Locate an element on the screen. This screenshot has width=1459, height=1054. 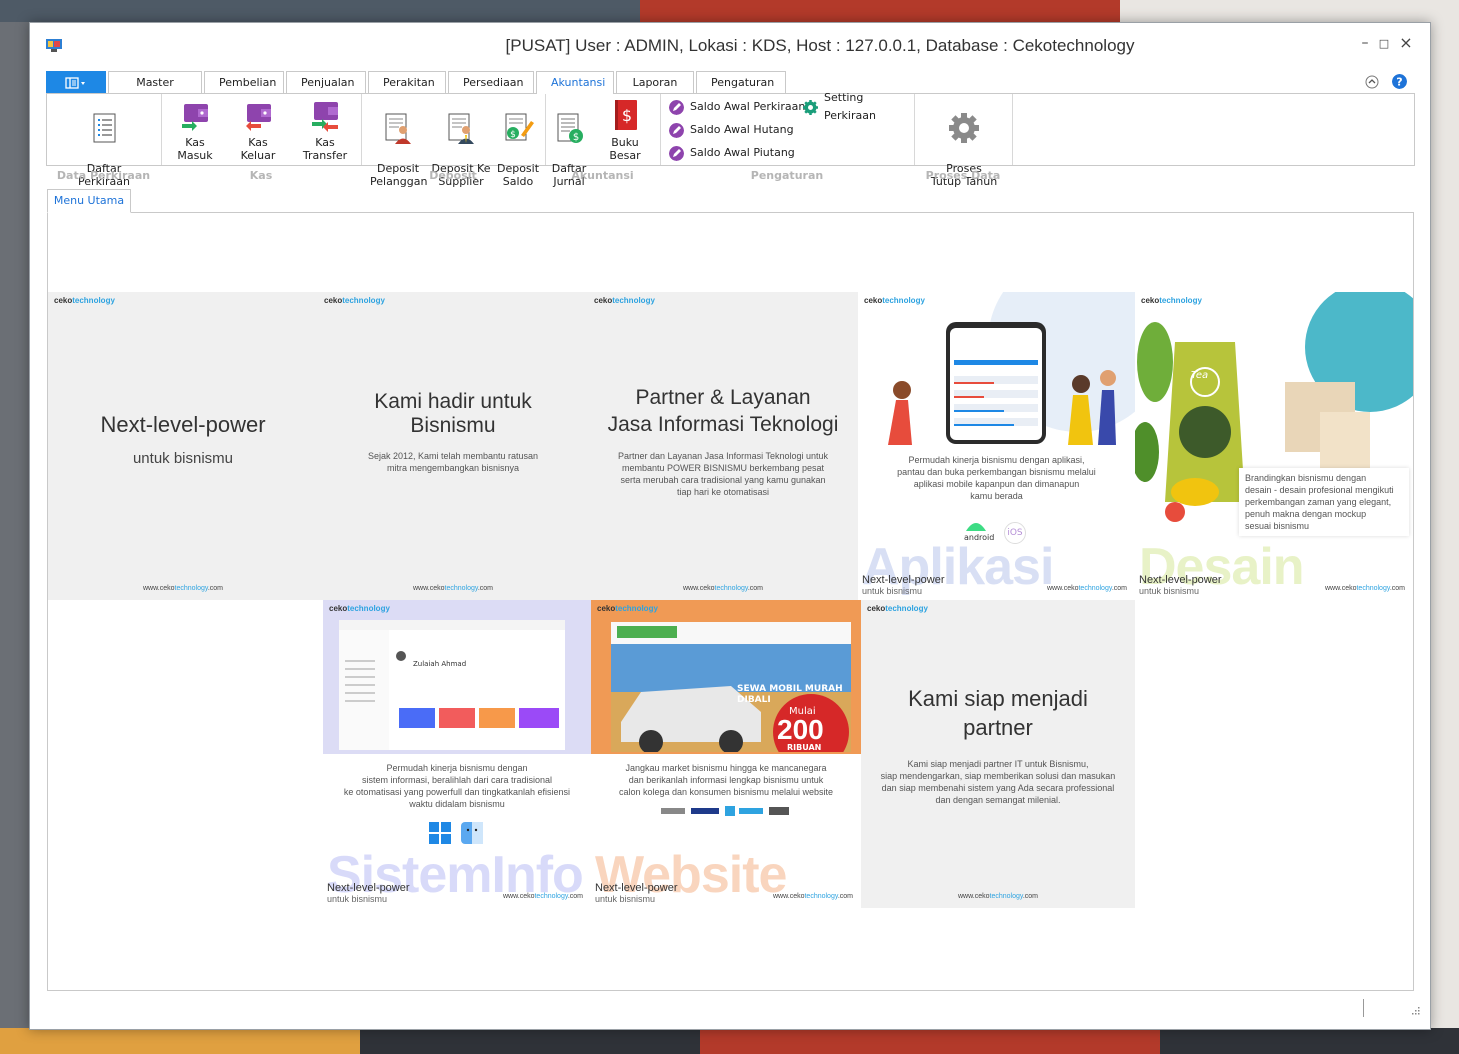
setting-perkiraan-button: Setting Perkiraan is located at coordinates (858, 106).